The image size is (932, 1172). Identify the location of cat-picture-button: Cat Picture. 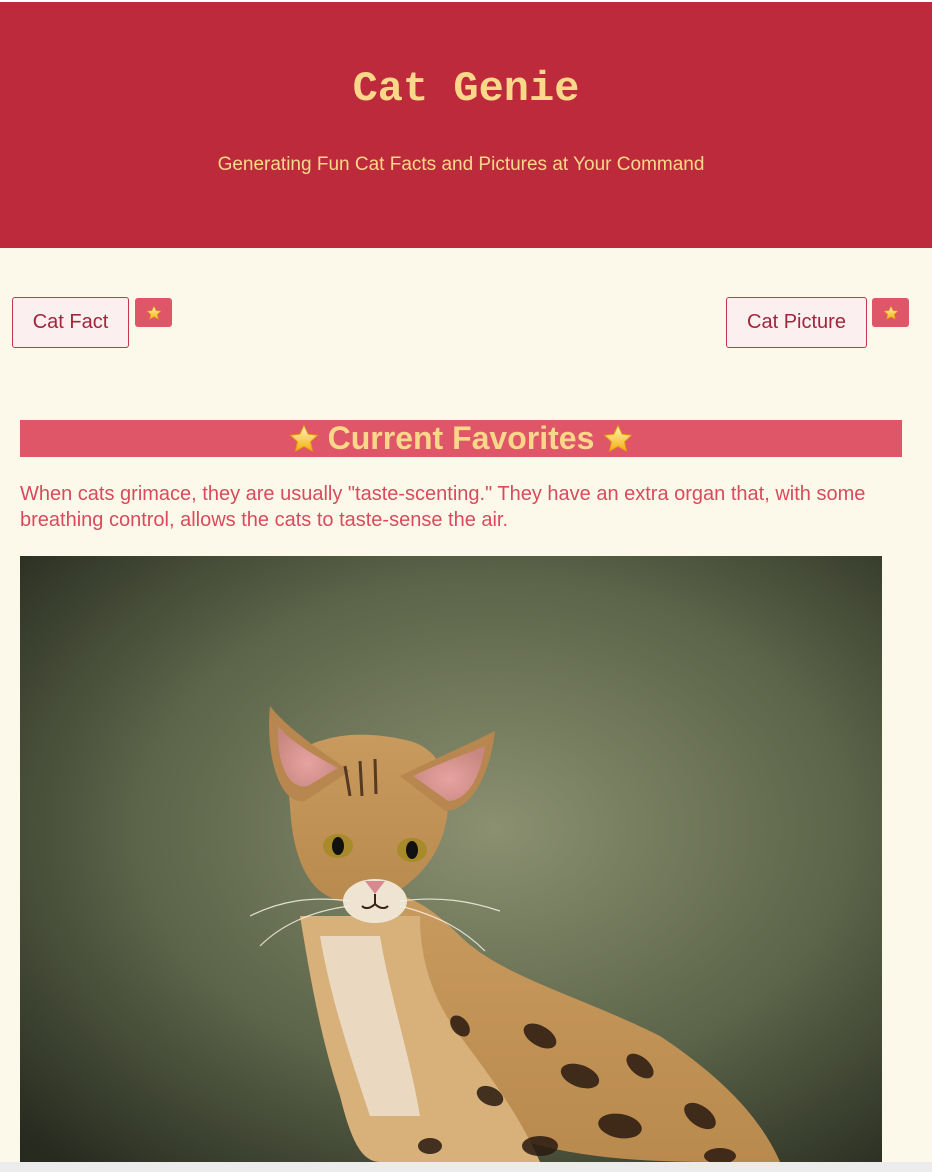
(796, 322).